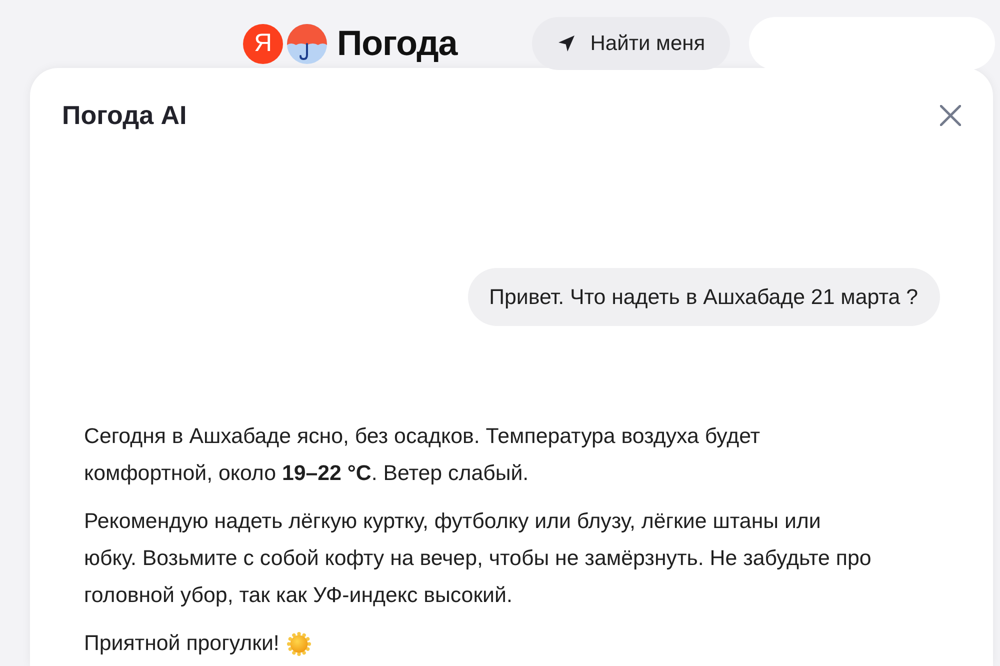 This screenshot has height=666, width=1000. What do you see at coordinates (307, 44) in the screenshot?
I see `umbrella-icon` at bounding box center [307, 44].